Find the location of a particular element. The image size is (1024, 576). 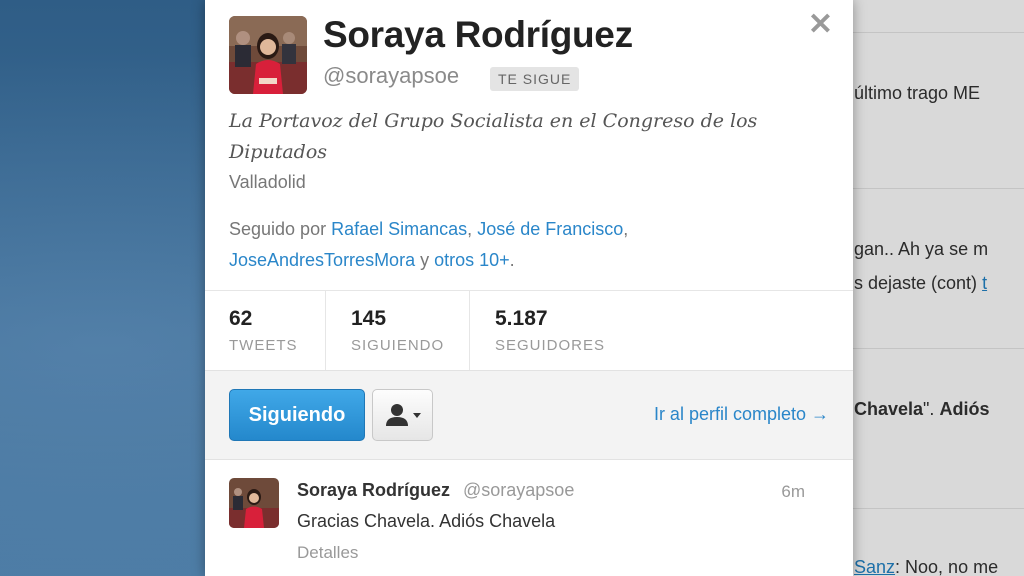

action-bar: Siguiendo Ir al perfil completo → is located at coordinates (529, 415).